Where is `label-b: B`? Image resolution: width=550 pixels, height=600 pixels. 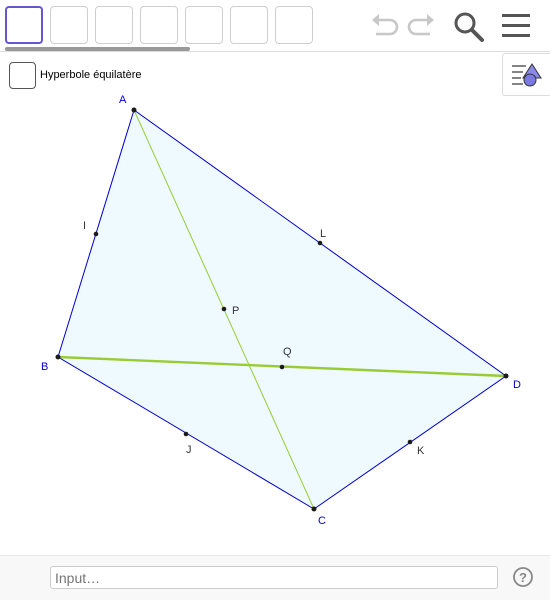 label-b: B is located at coordinates (44, 367).